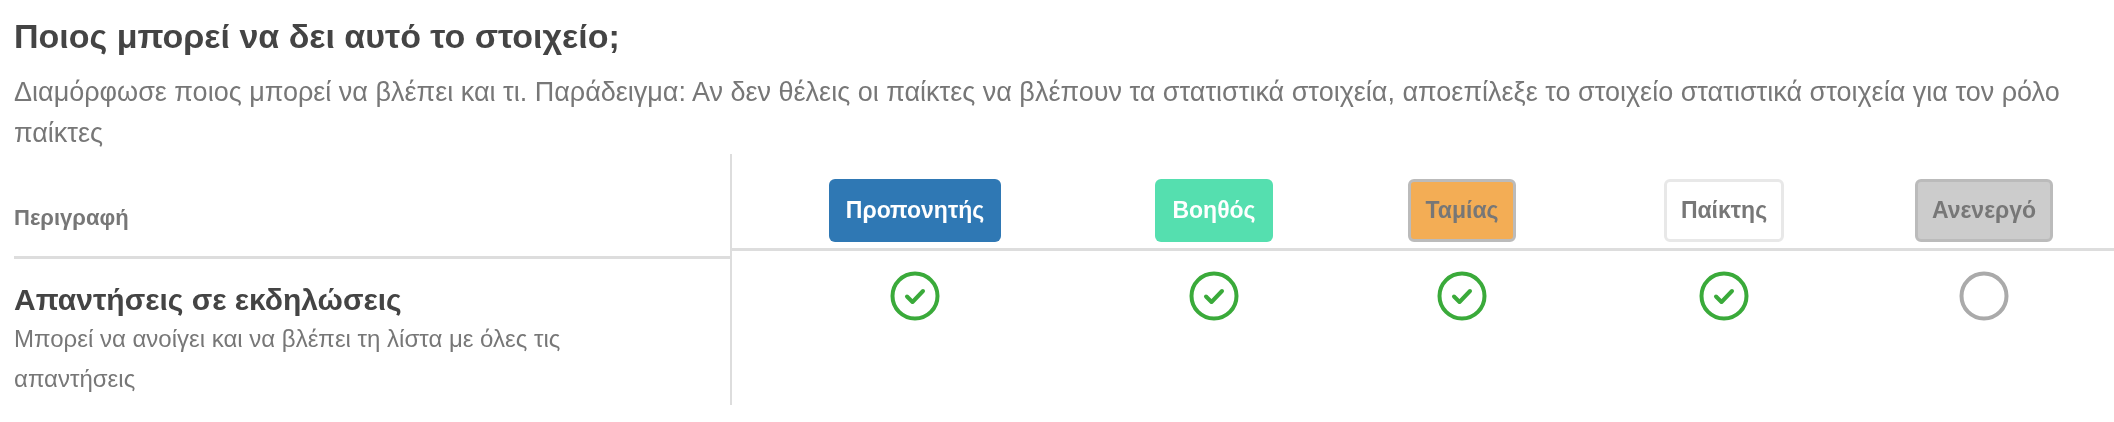 Image resolution: width=2114 pixels, height=422 pixels. What do you see at coordinates (288, 359) in the screenshot?
I see `permission-description: Μπορεί να ανοίγει και να βλέπει τη λίστα με όλες τις απαντήσεις` at bounding box center [288, 359].